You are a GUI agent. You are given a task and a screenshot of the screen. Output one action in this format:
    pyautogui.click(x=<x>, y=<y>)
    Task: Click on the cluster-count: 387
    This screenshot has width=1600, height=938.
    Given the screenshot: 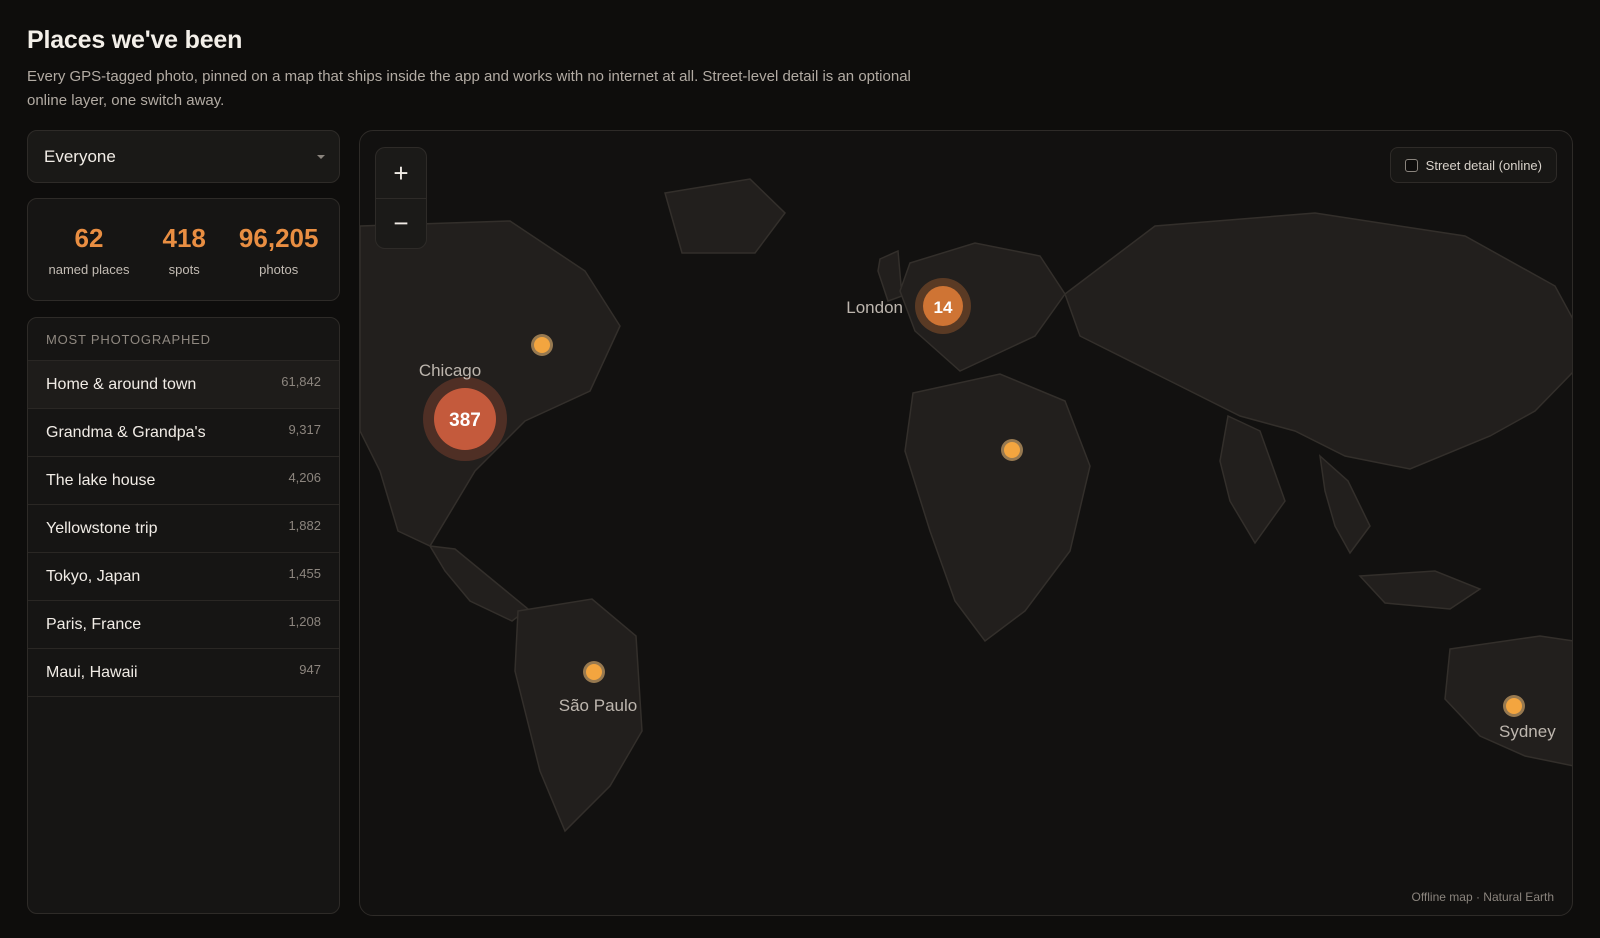 What is the action you would take?
    pyautogui.click(x=465, y=420)
    